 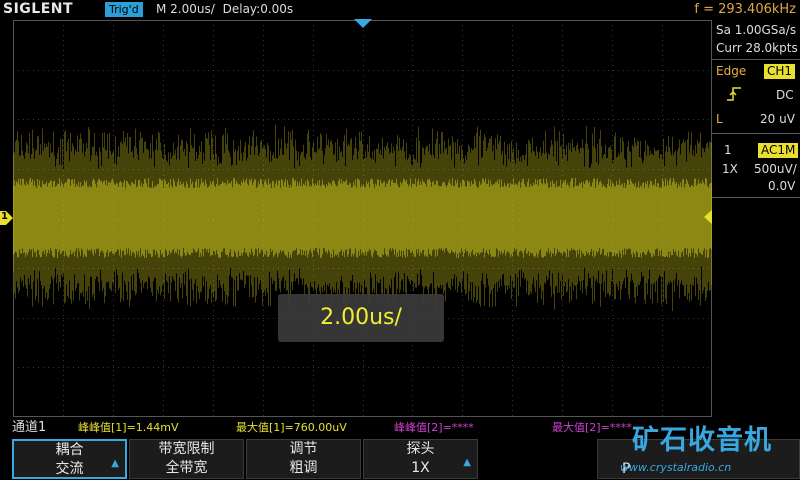 I want to click on channel1-offset-marker: 1, so click(x=6, y=217).